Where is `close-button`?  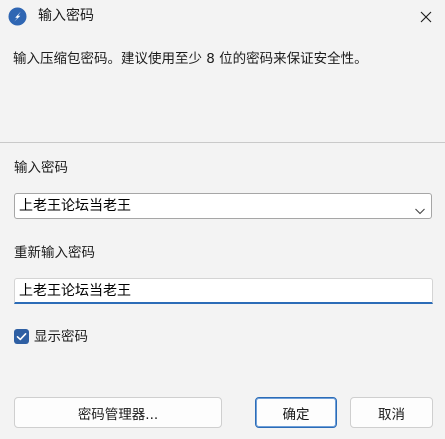 close-button is located at coordinates (426, 17).